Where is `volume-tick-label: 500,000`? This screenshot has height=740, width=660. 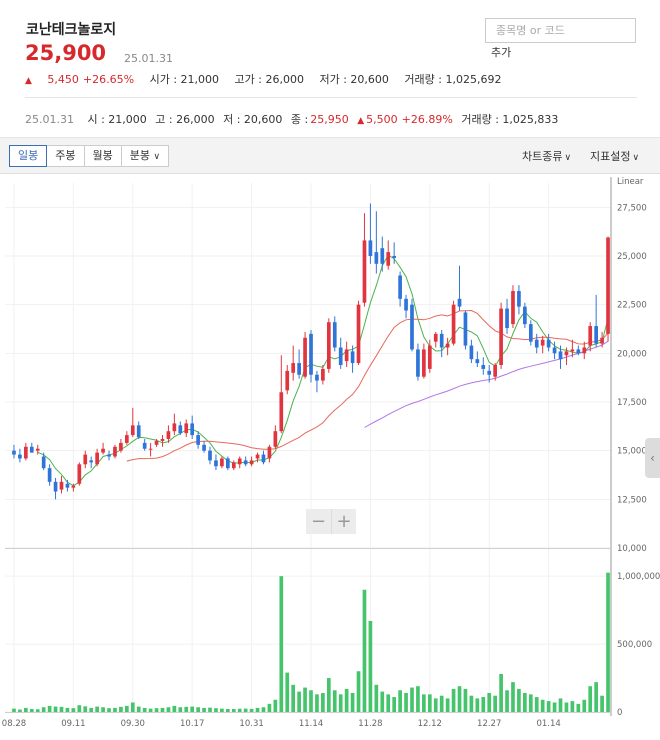 volume-tick-label: 500,000 is located at coordinates (634, 645).